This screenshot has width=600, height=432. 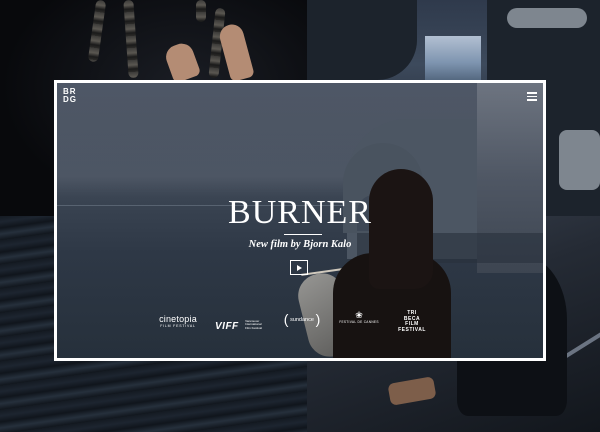 What do you see at coordinates (412, 329) in the screenshot?
I see `tribeca-line-4: FESTIVAL` at bounding box center [412, 329].